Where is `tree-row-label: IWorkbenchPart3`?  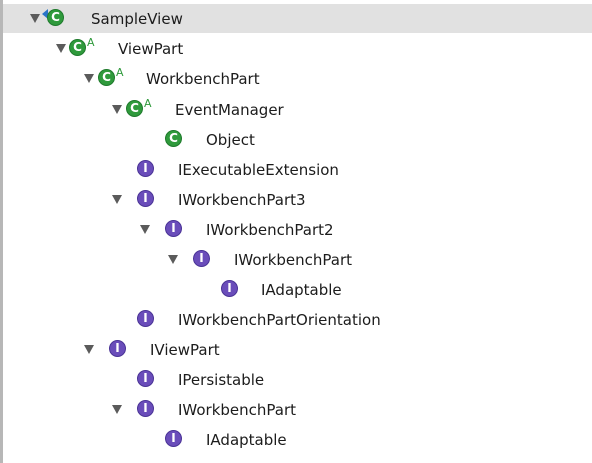
tree-row-label: IWorkbenchPart3 is located at coordinates (242, 200).